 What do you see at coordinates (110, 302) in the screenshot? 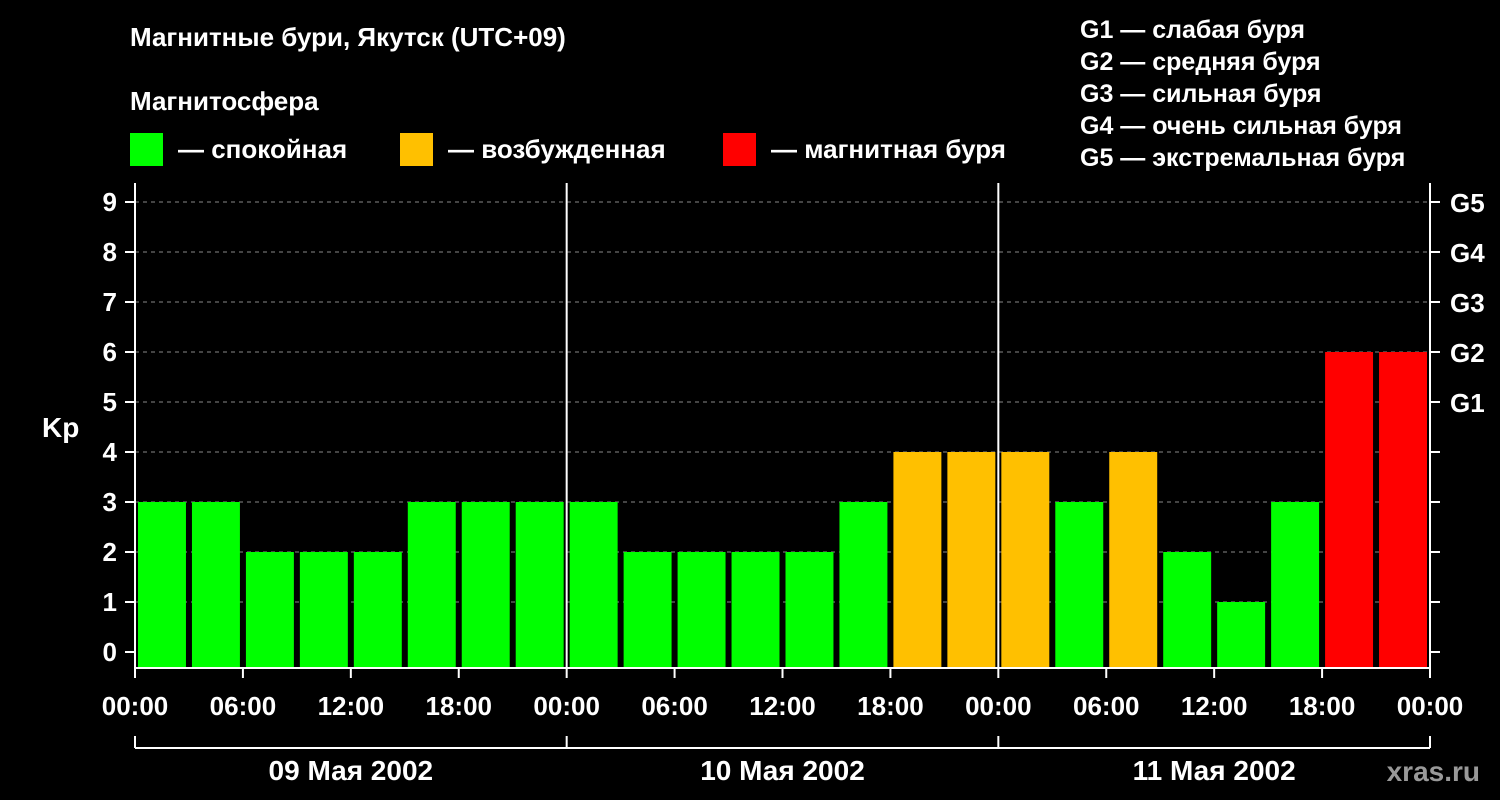
I see `y-tick-label: 7` at bounding box center [110, 302].